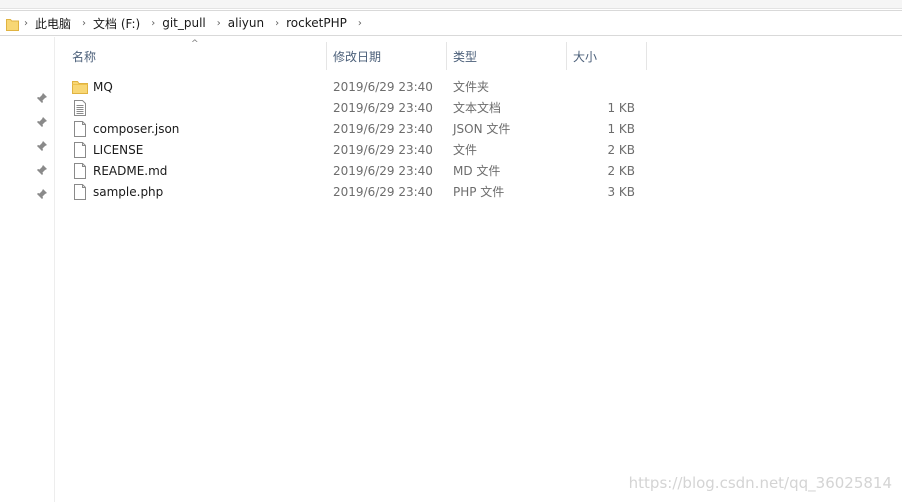  Describe the element at coordinates (196, 87) in the screenshot. I see `file-name-cell: MQ` at that location.